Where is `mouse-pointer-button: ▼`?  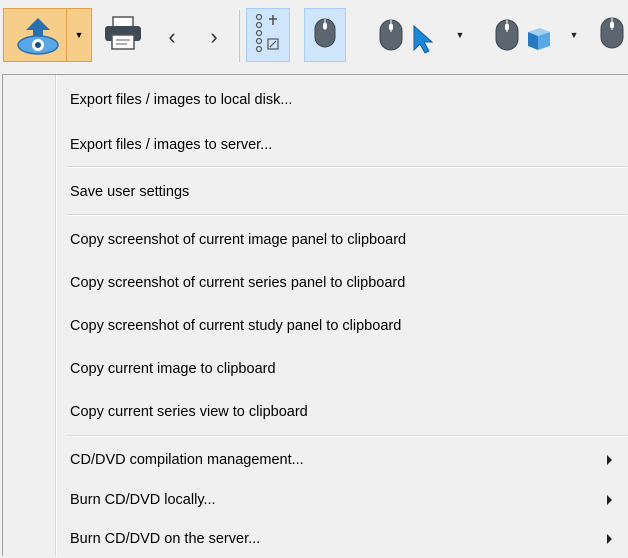 mouse-pointer-button: ▼ is located at coordinates (421, 35).